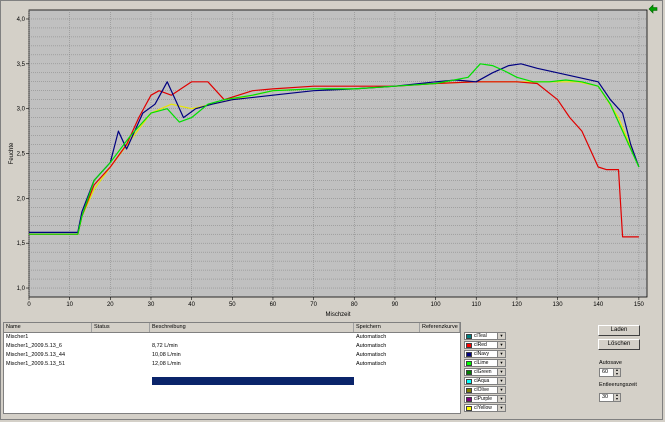  What do you see at coordinates (273, 305) in the screenshot?
I see `x-tick-label: 60` at bounding box center [273, 305].